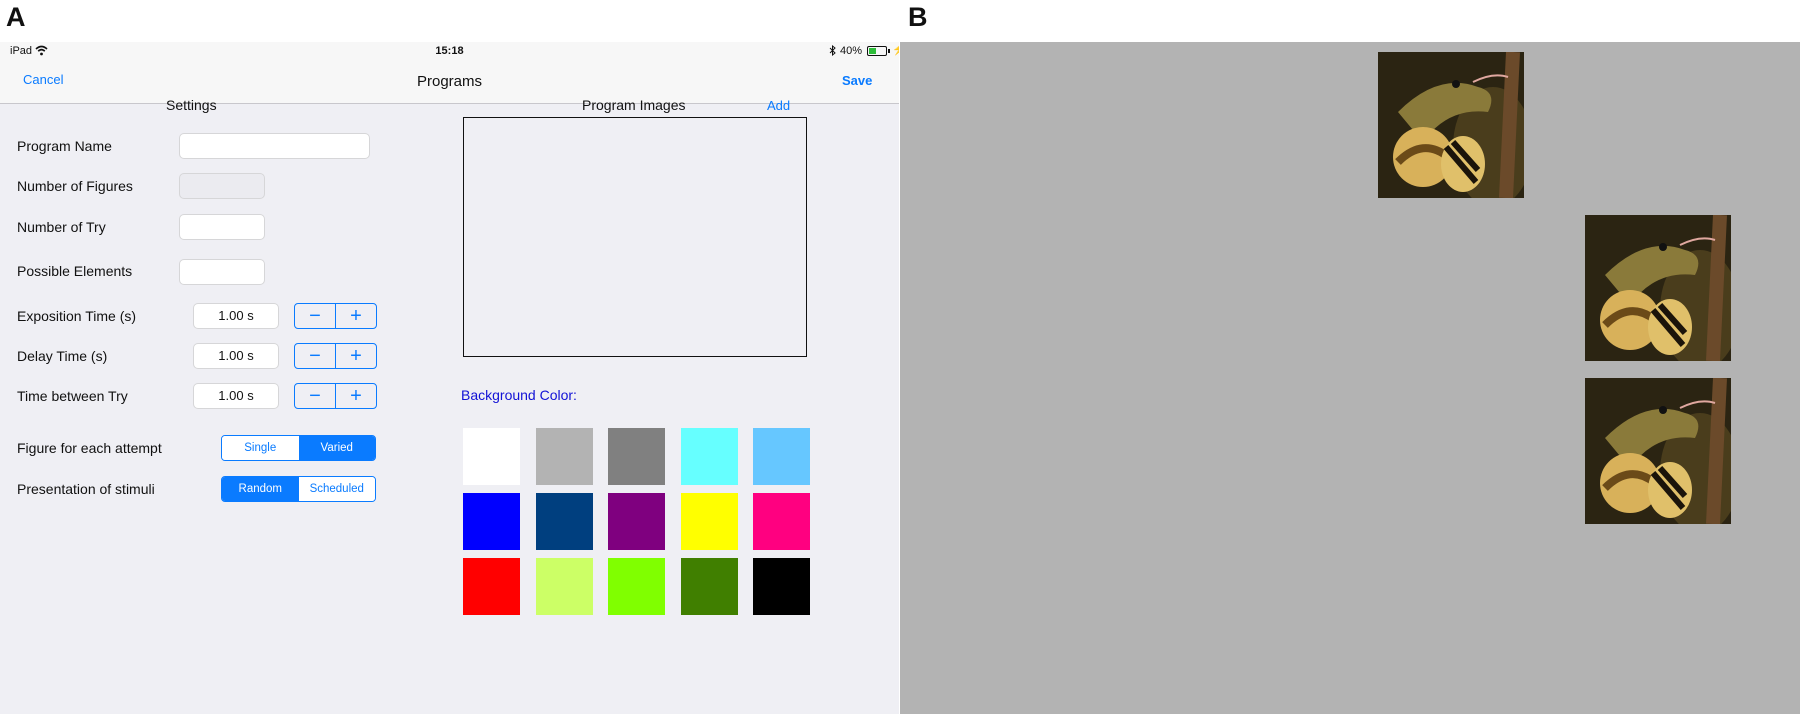 This screenshot has width=1800, height=718. I want to click on presentation-stimuli-label: Presentation of stimuli, so click(86, 489).